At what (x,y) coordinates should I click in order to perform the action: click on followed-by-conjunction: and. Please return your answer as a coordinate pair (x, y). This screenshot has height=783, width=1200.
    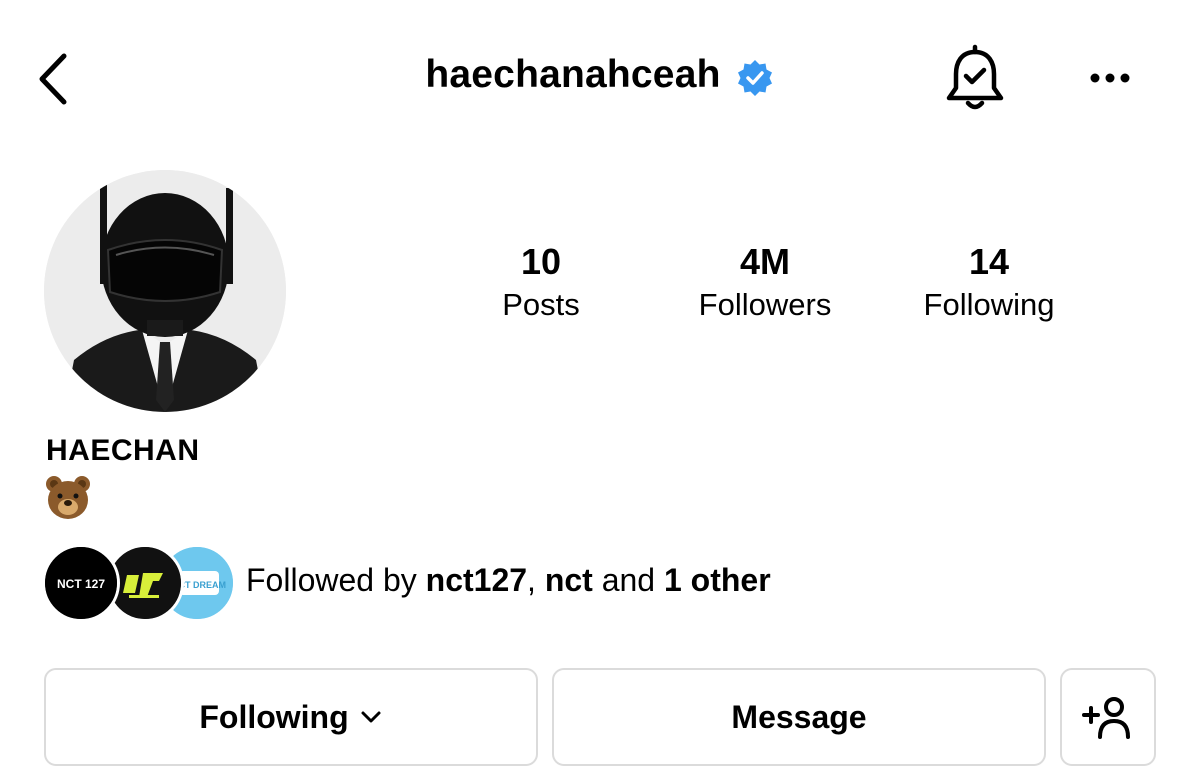
    Looking at the image, I should click on (628, 580).